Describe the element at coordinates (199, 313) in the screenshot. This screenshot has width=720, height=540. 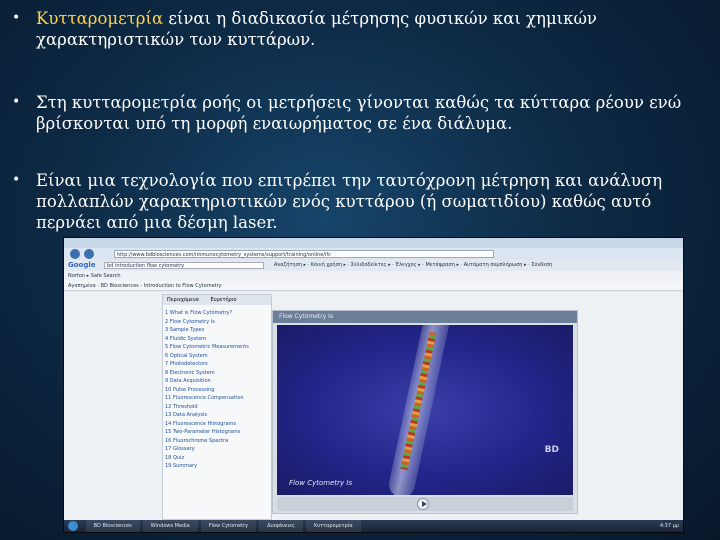
I see `outline-item: 1 What is Flow Cytometry?` at that location.